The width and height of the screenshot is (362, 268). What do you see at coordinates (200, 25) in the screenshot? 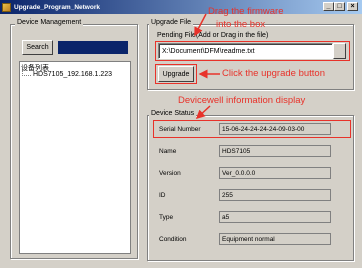
I see `arrow-to-file-box` at bounding box center [200, 25].